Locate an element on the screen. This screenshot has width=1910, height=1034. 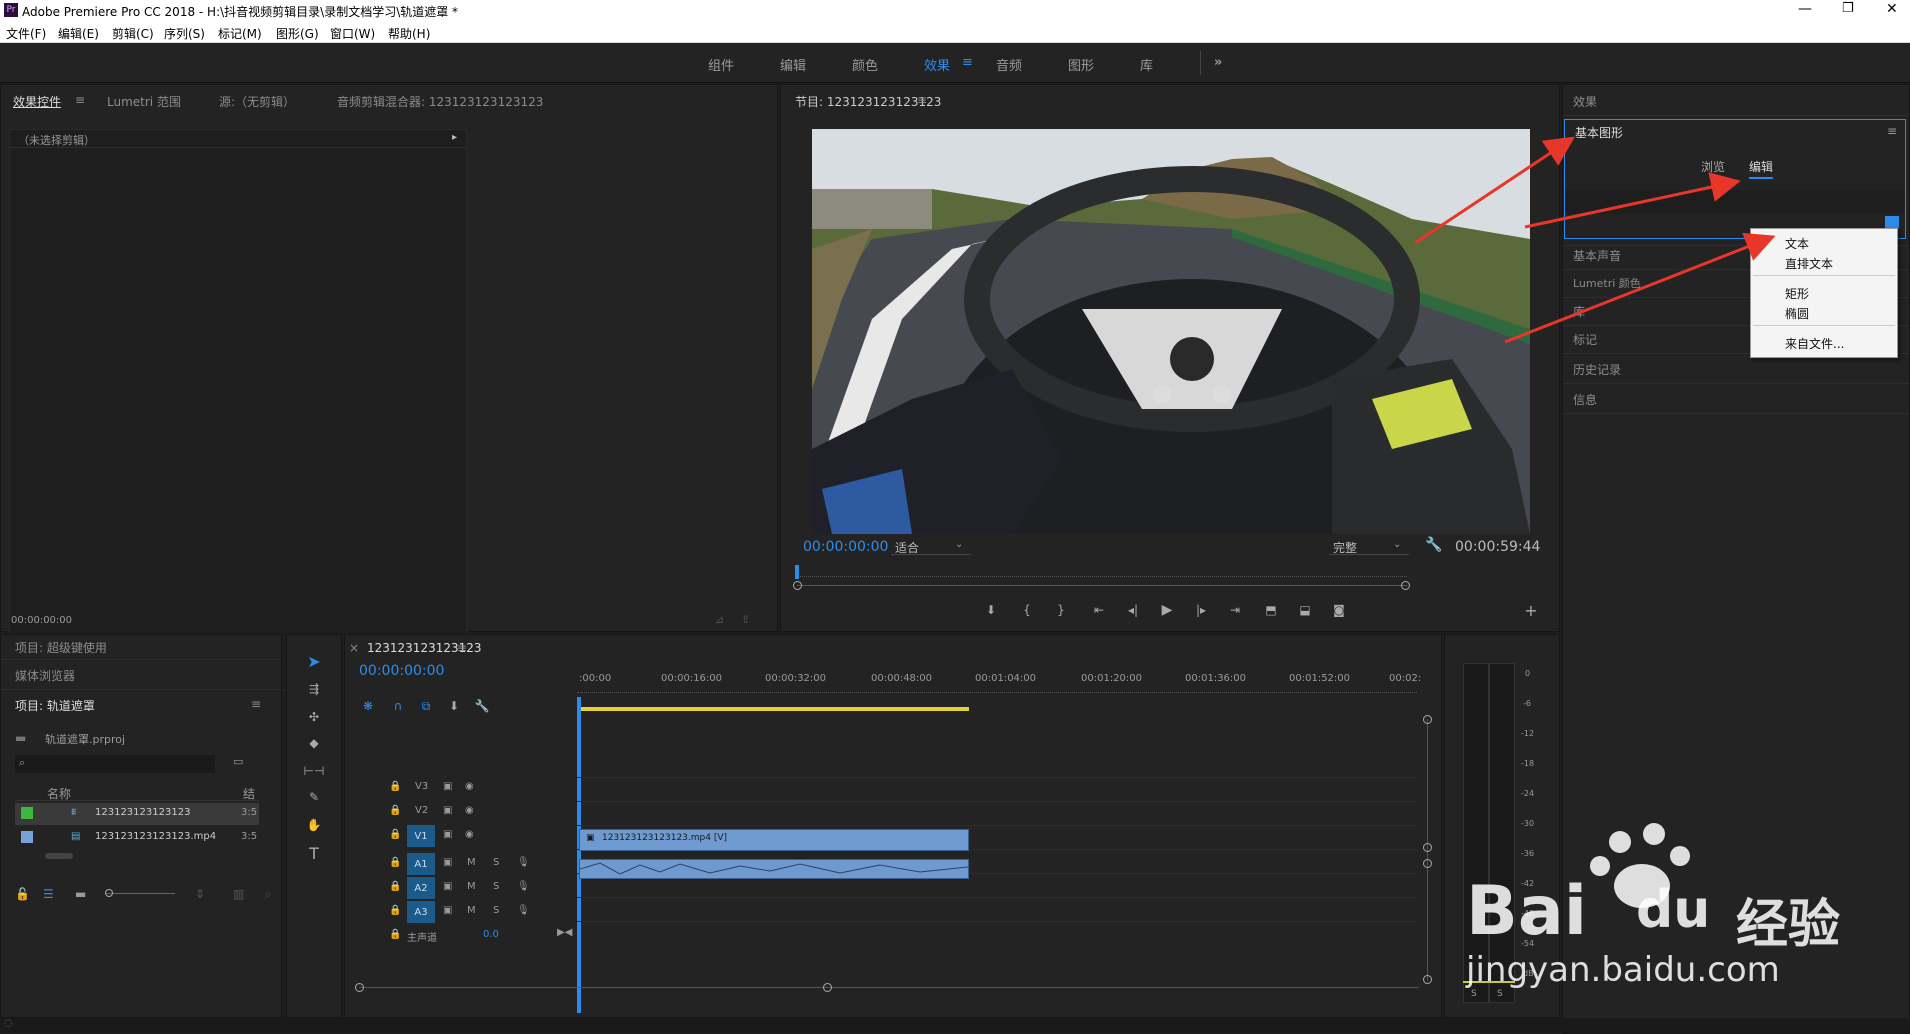
playhead is located at coordinates (579, 855).